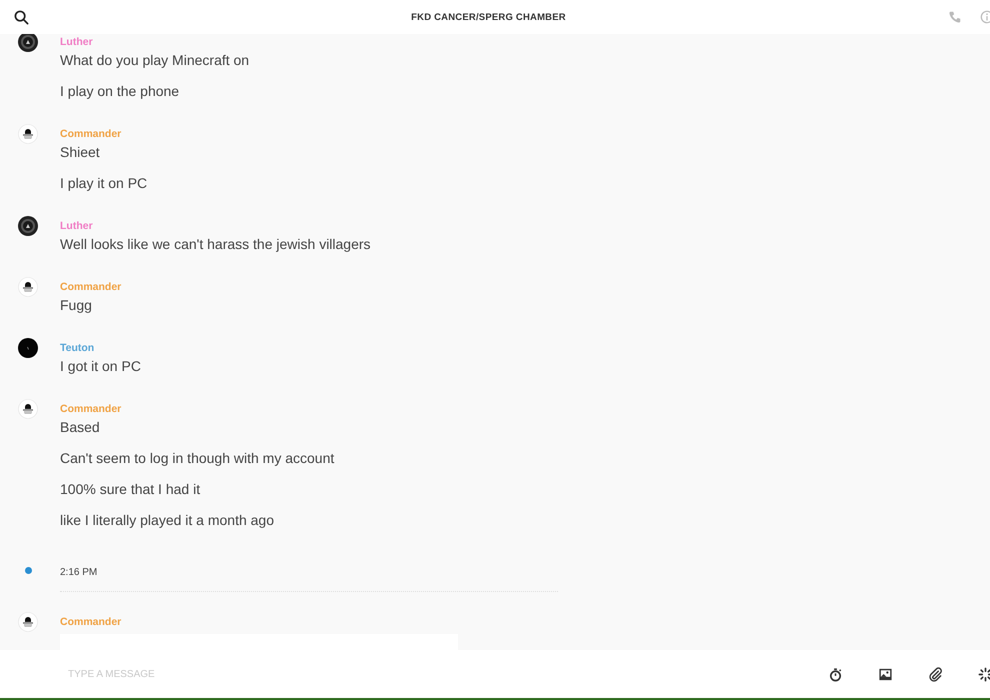 This screenshot has height=700, width=990. Describe the element at coordinates (100, 366) in the screenshot. I see `message-text: I got it on PC` at that location.